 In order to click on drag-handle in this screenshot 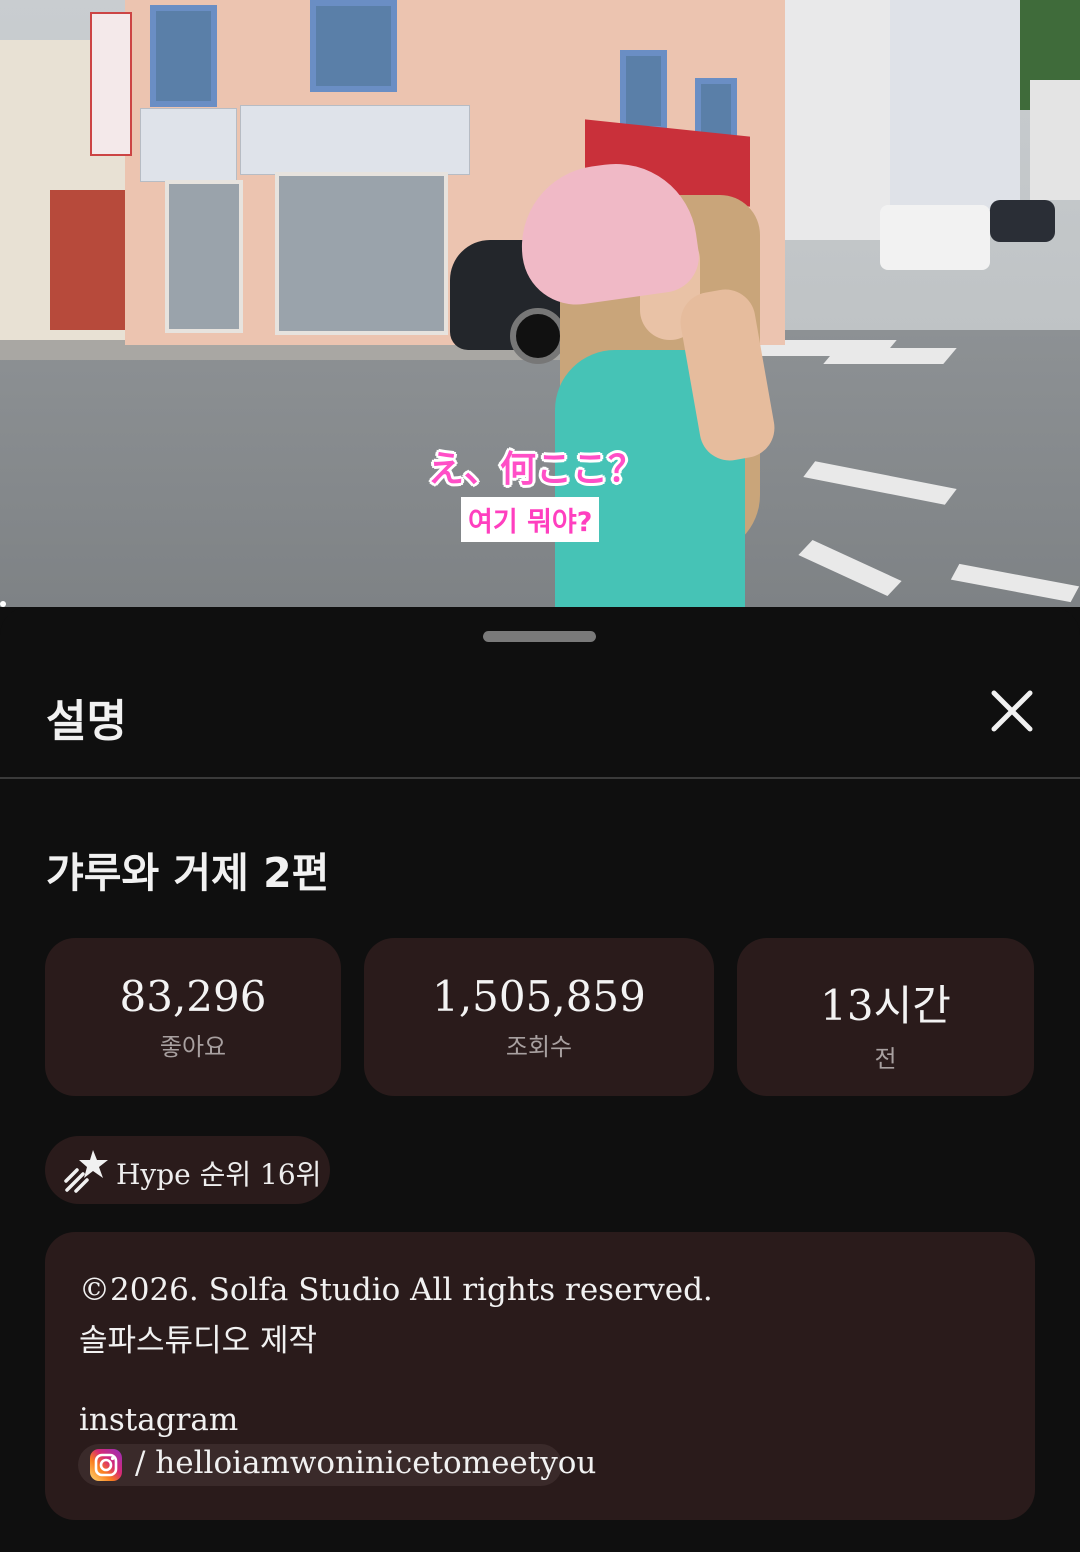, I will do `click(539, 636)`.